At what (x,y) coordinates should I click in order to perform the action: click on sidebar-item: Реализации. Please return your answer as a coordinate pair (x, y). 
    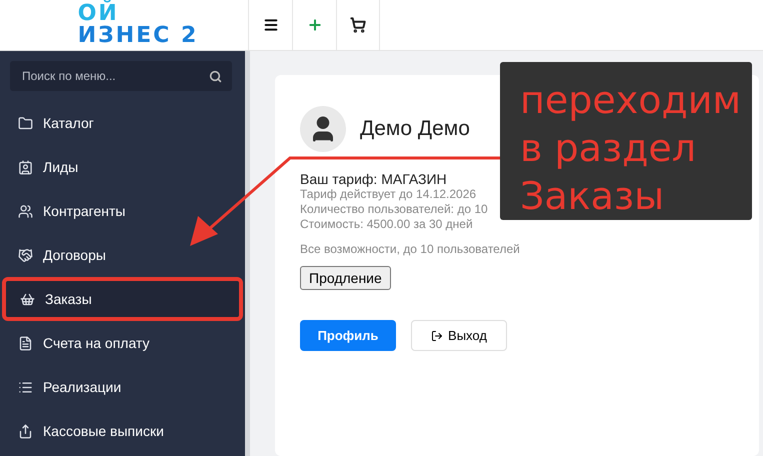
    Looking at the image, I should click on (122, 387).